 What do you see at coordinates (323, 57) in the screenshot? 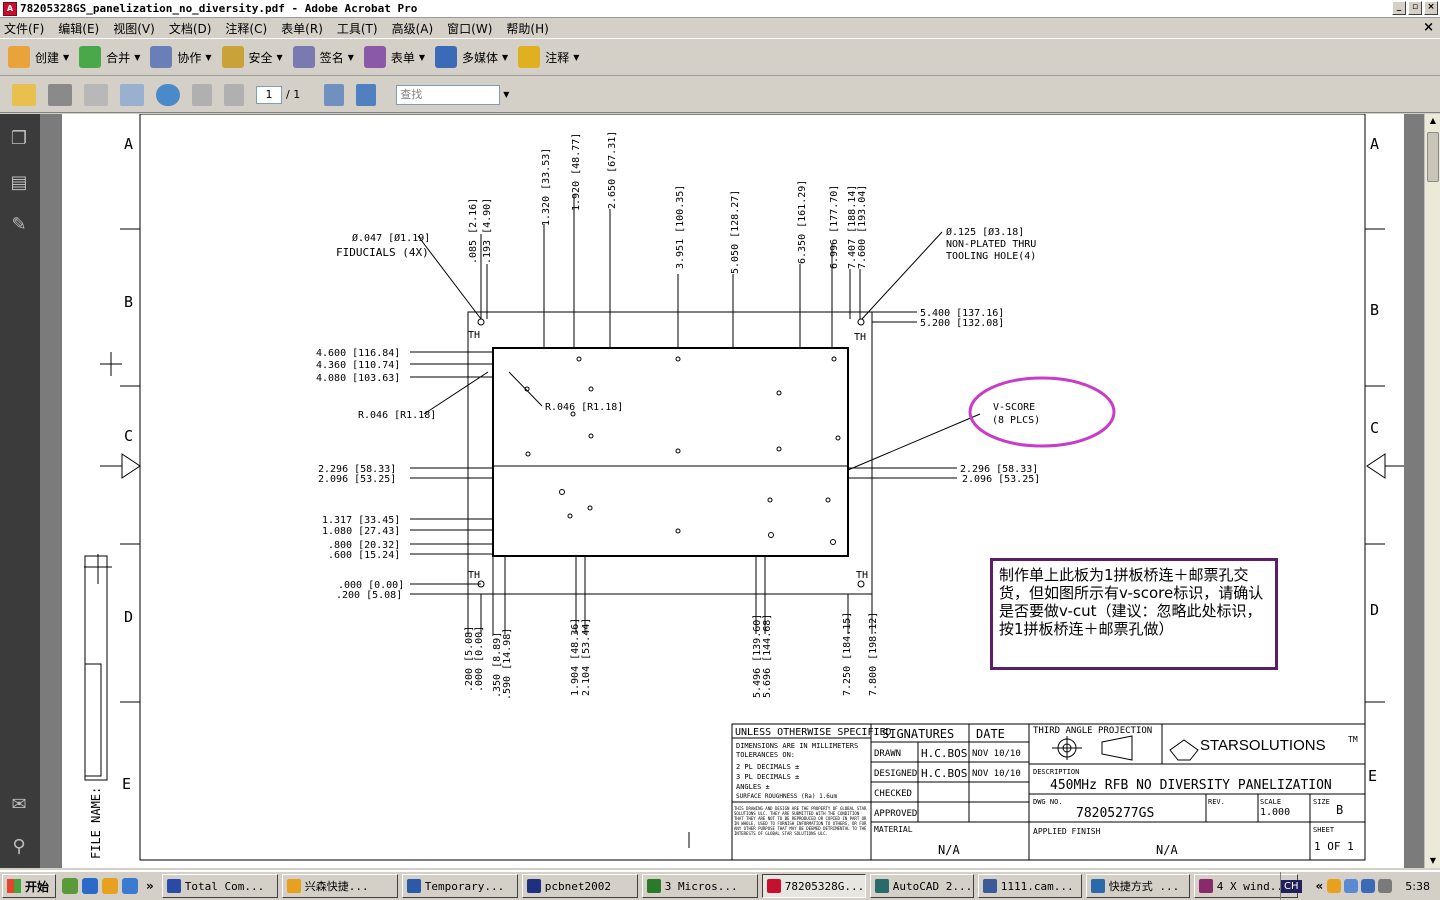
I see `sign-button: 签名 ▼` at bounding box center [323, 57].